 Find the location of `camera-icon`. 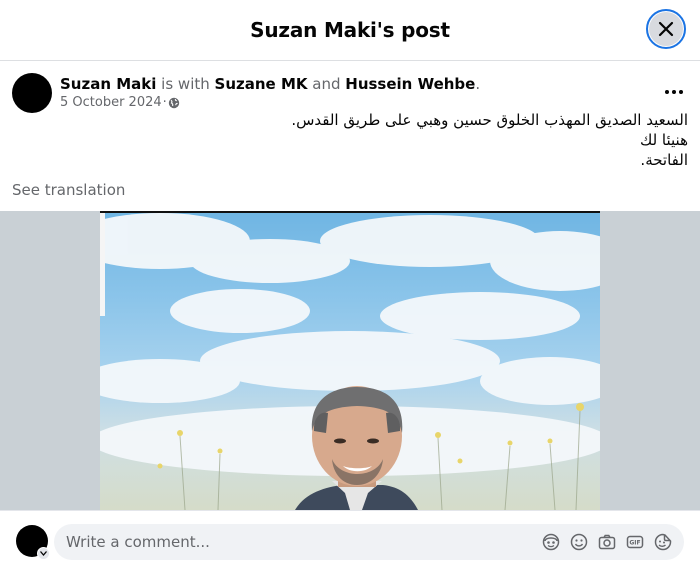

camera-icon is located at coordinates (607, 542).